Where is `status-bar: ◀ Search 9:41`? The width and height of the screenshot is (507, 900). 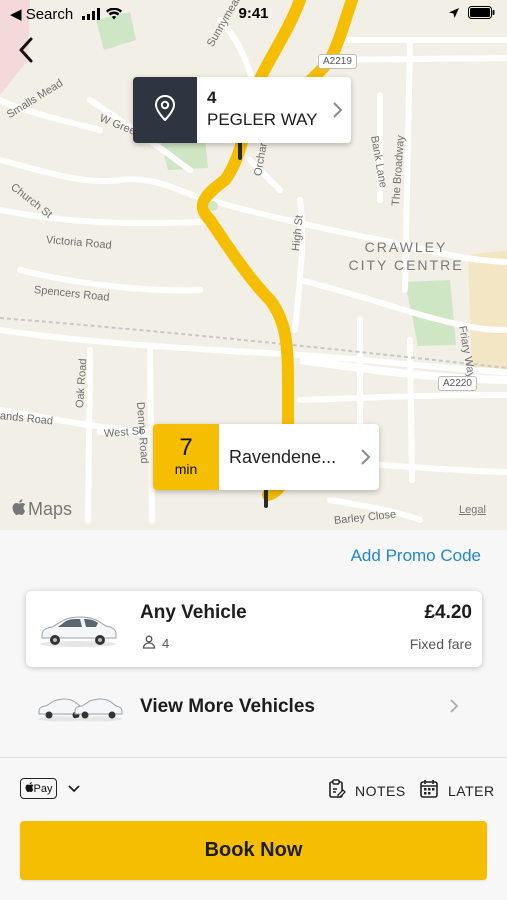
status-bar: ◀ Search 9:41 is located at coordinates (253, 14).